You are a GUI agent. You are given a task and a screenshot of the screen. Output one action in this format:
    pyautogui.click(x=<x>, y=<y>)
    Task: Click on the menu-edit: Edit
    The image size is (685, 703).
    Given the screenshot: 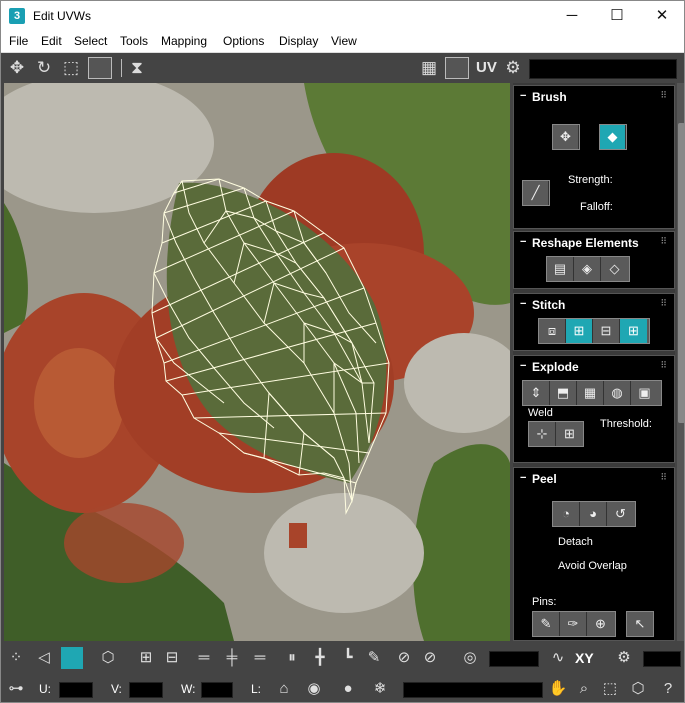 What is the action you would take?
    pyautogui.click(x=51, y=41)
    